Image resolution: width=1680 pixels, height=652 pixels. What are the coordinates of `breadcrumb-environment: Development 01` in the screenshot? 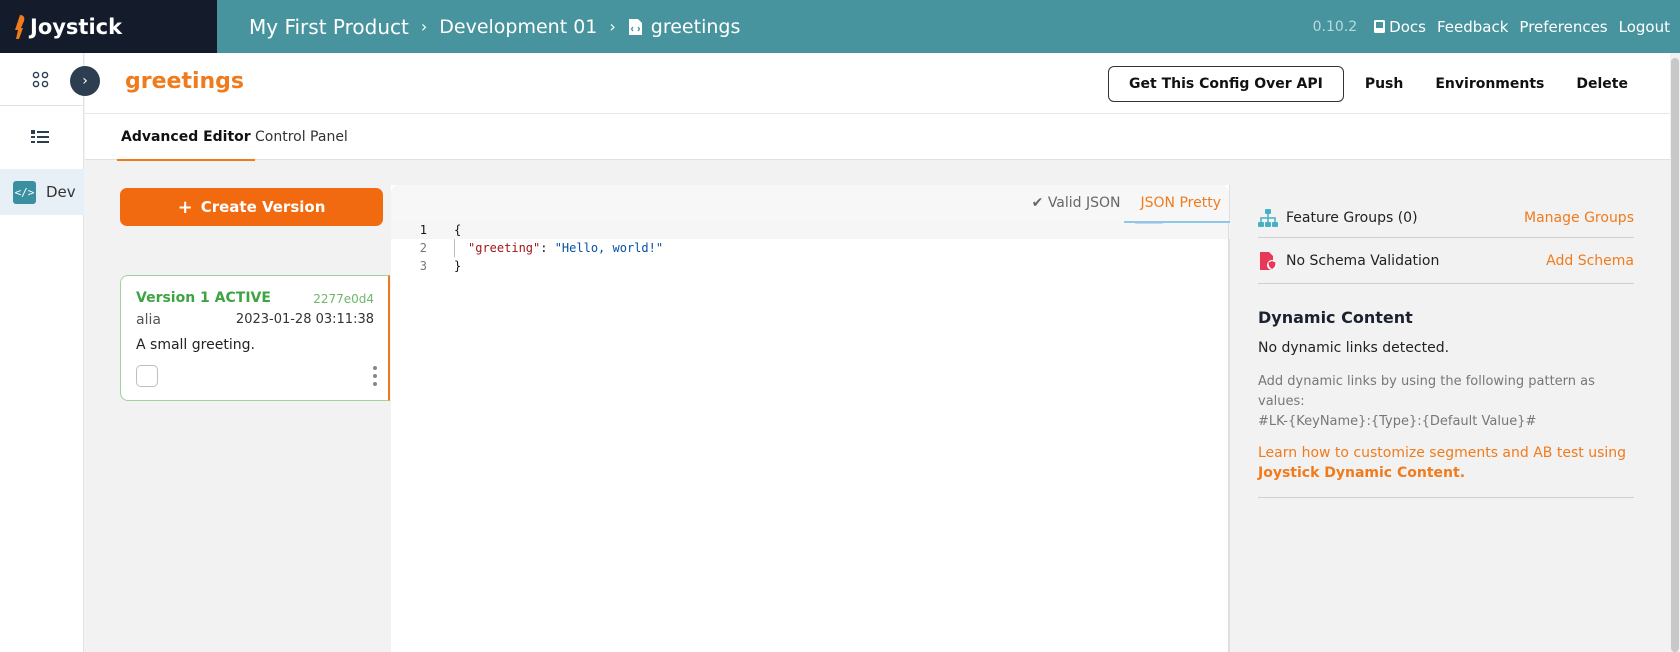 It's located at (518, 27).